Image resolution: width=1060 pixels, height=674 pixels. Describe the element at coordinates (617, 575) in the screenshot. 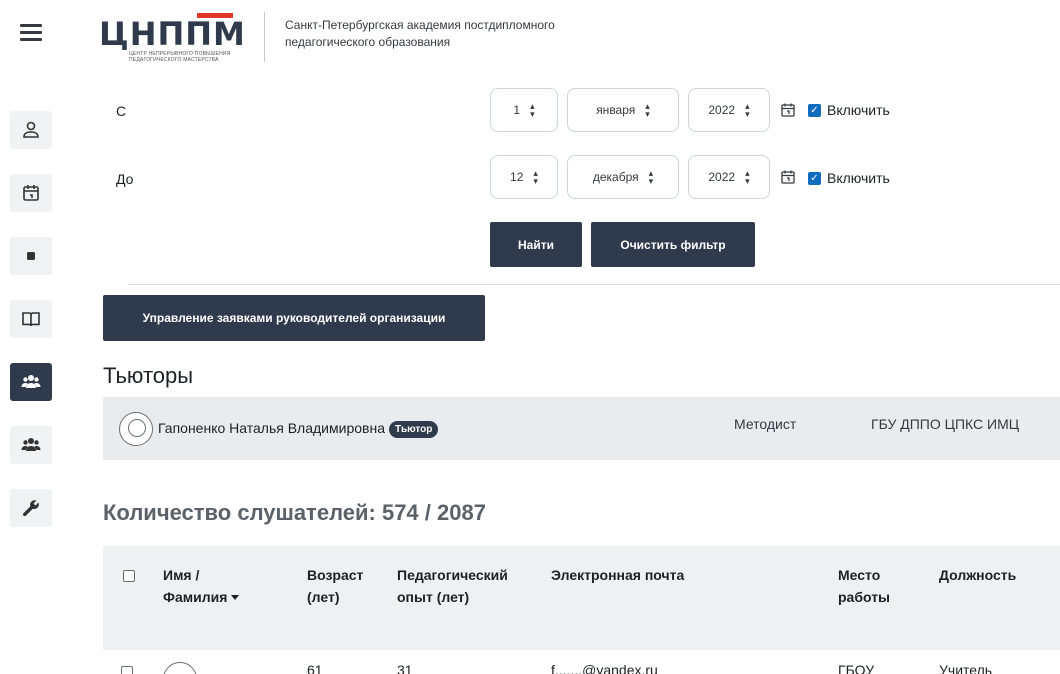

I see `column-header-email: Электронная почта` at that location.